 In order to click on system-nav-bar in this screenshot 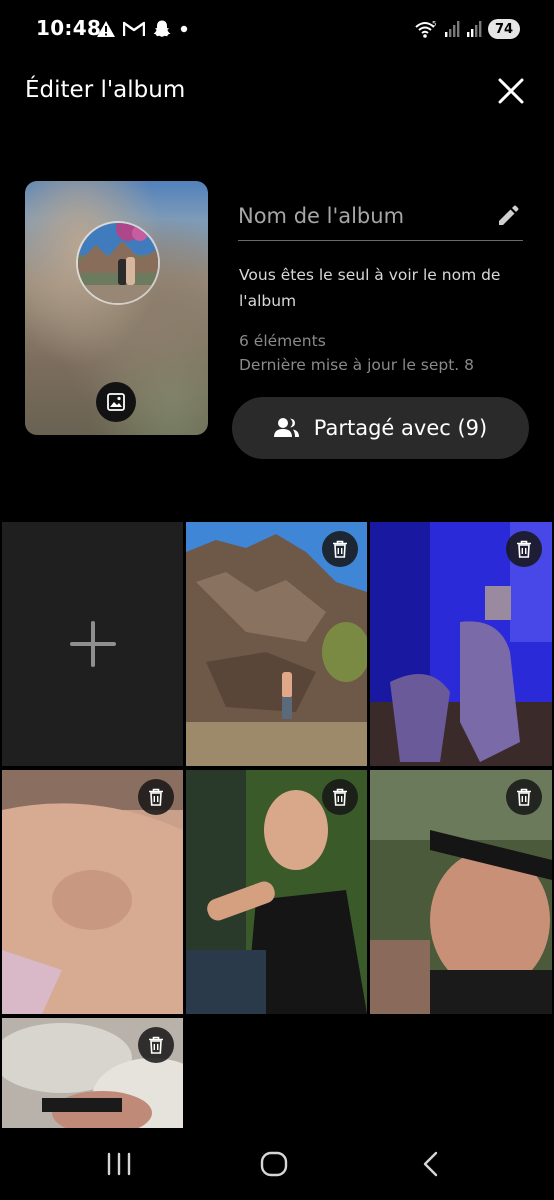, I will do `click(277, 1164)`.